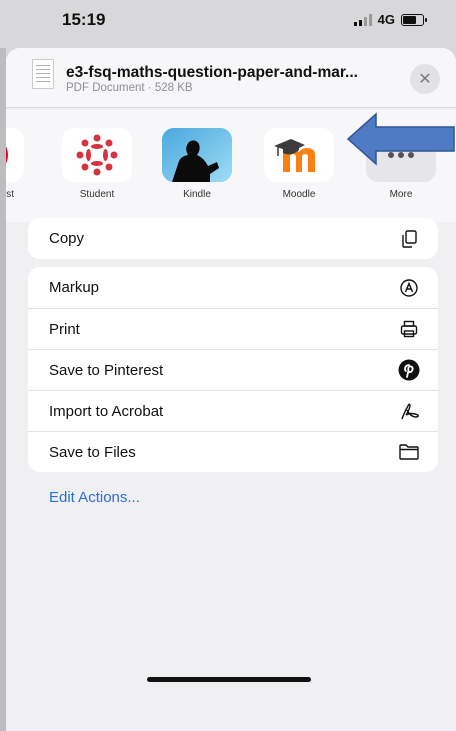 This screenshot has height=731, width=456. Describe the element at coordinates (229, 679) in the screenshot. I see `home-indicator` at that location.